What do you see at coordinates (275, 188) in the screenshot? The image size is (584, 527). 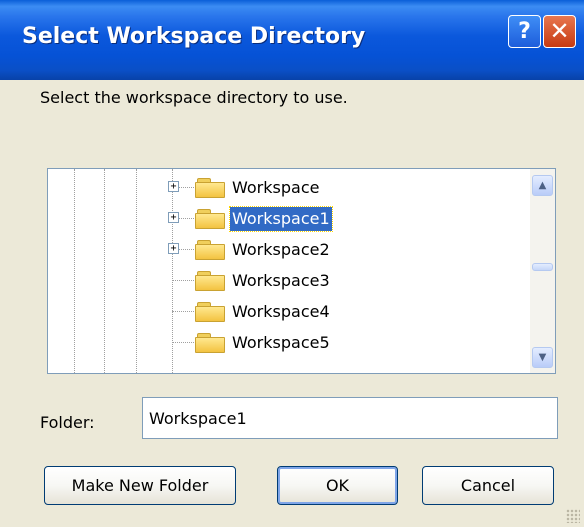 I see `tree-item-label: Workspace` at bounding box center [275, 188].